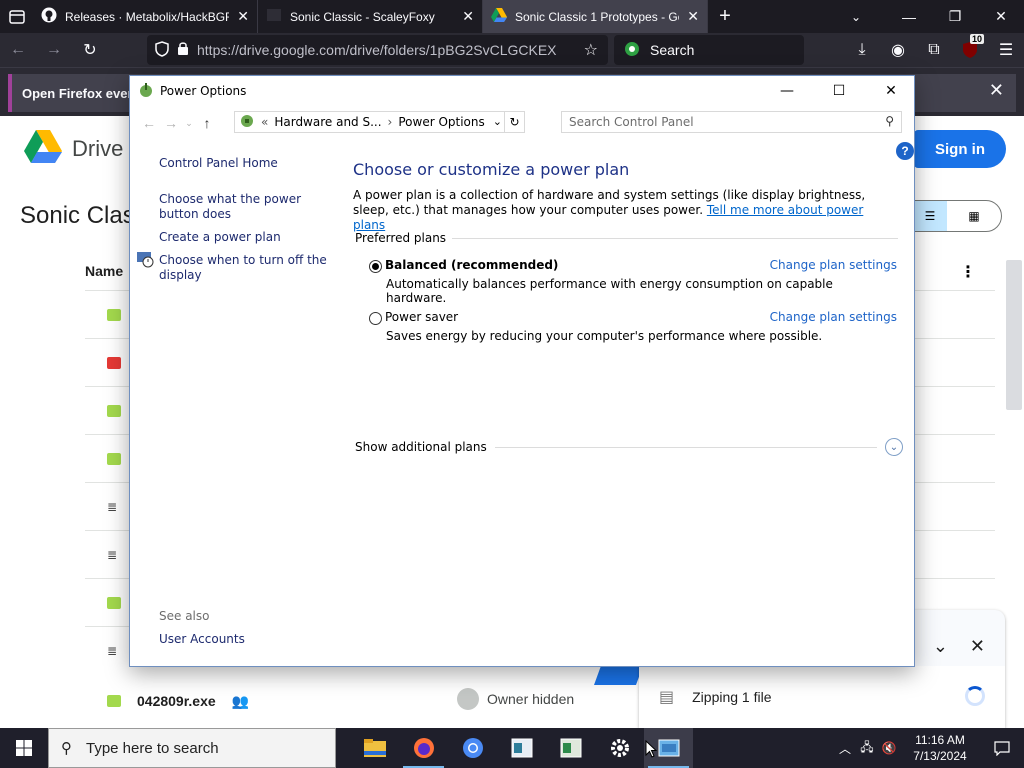 This screenshot has height=768, width=1024. Describe the element at coordinates (202, 639) in the screenshot. I see `user-accounts-link: User Accounts` at that location.